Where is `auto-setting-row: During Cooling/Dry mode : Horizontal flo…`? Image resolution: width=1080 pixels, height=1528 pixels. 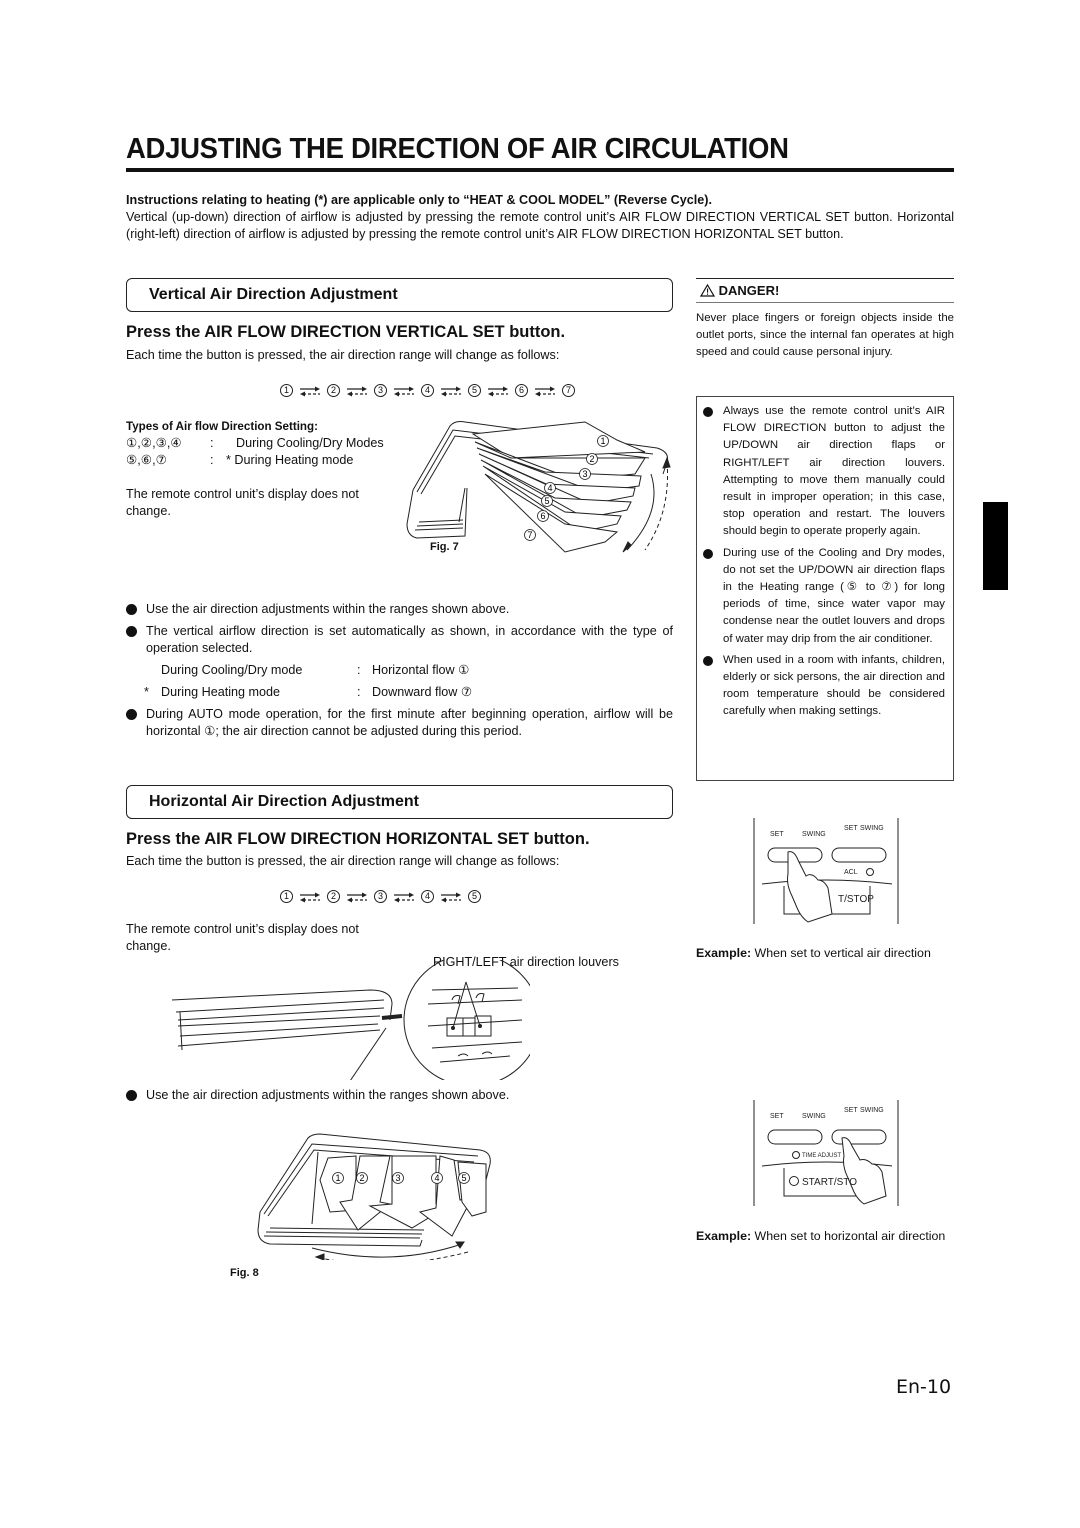
auto-setting-row: During Cooling/Dry mode : Horizontal flo… is located at coordinates (409, 673).